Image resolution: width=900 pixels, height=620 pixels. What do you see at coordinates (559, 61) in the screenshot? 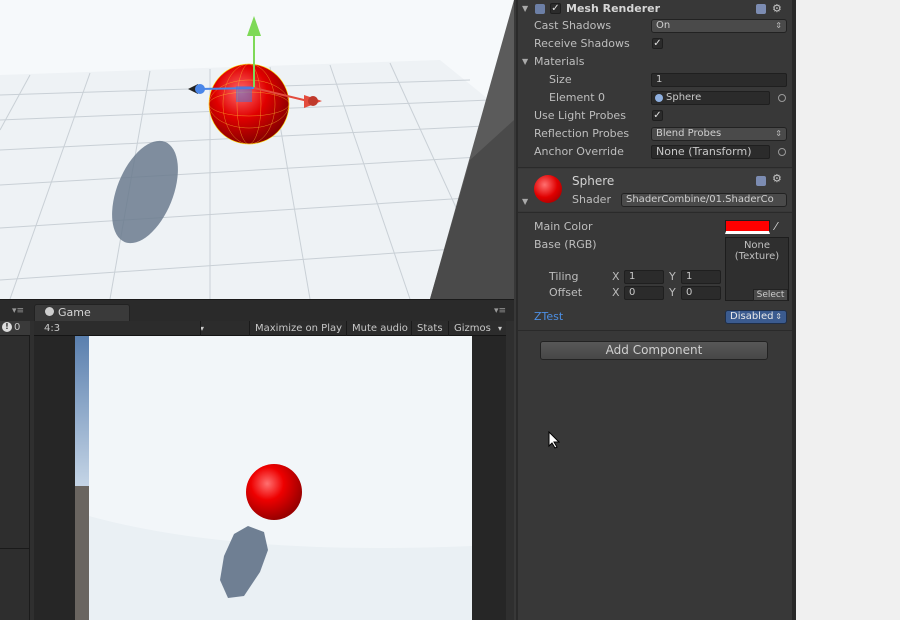
I see `materials-label: Materials` at bounding box center [559, 61].